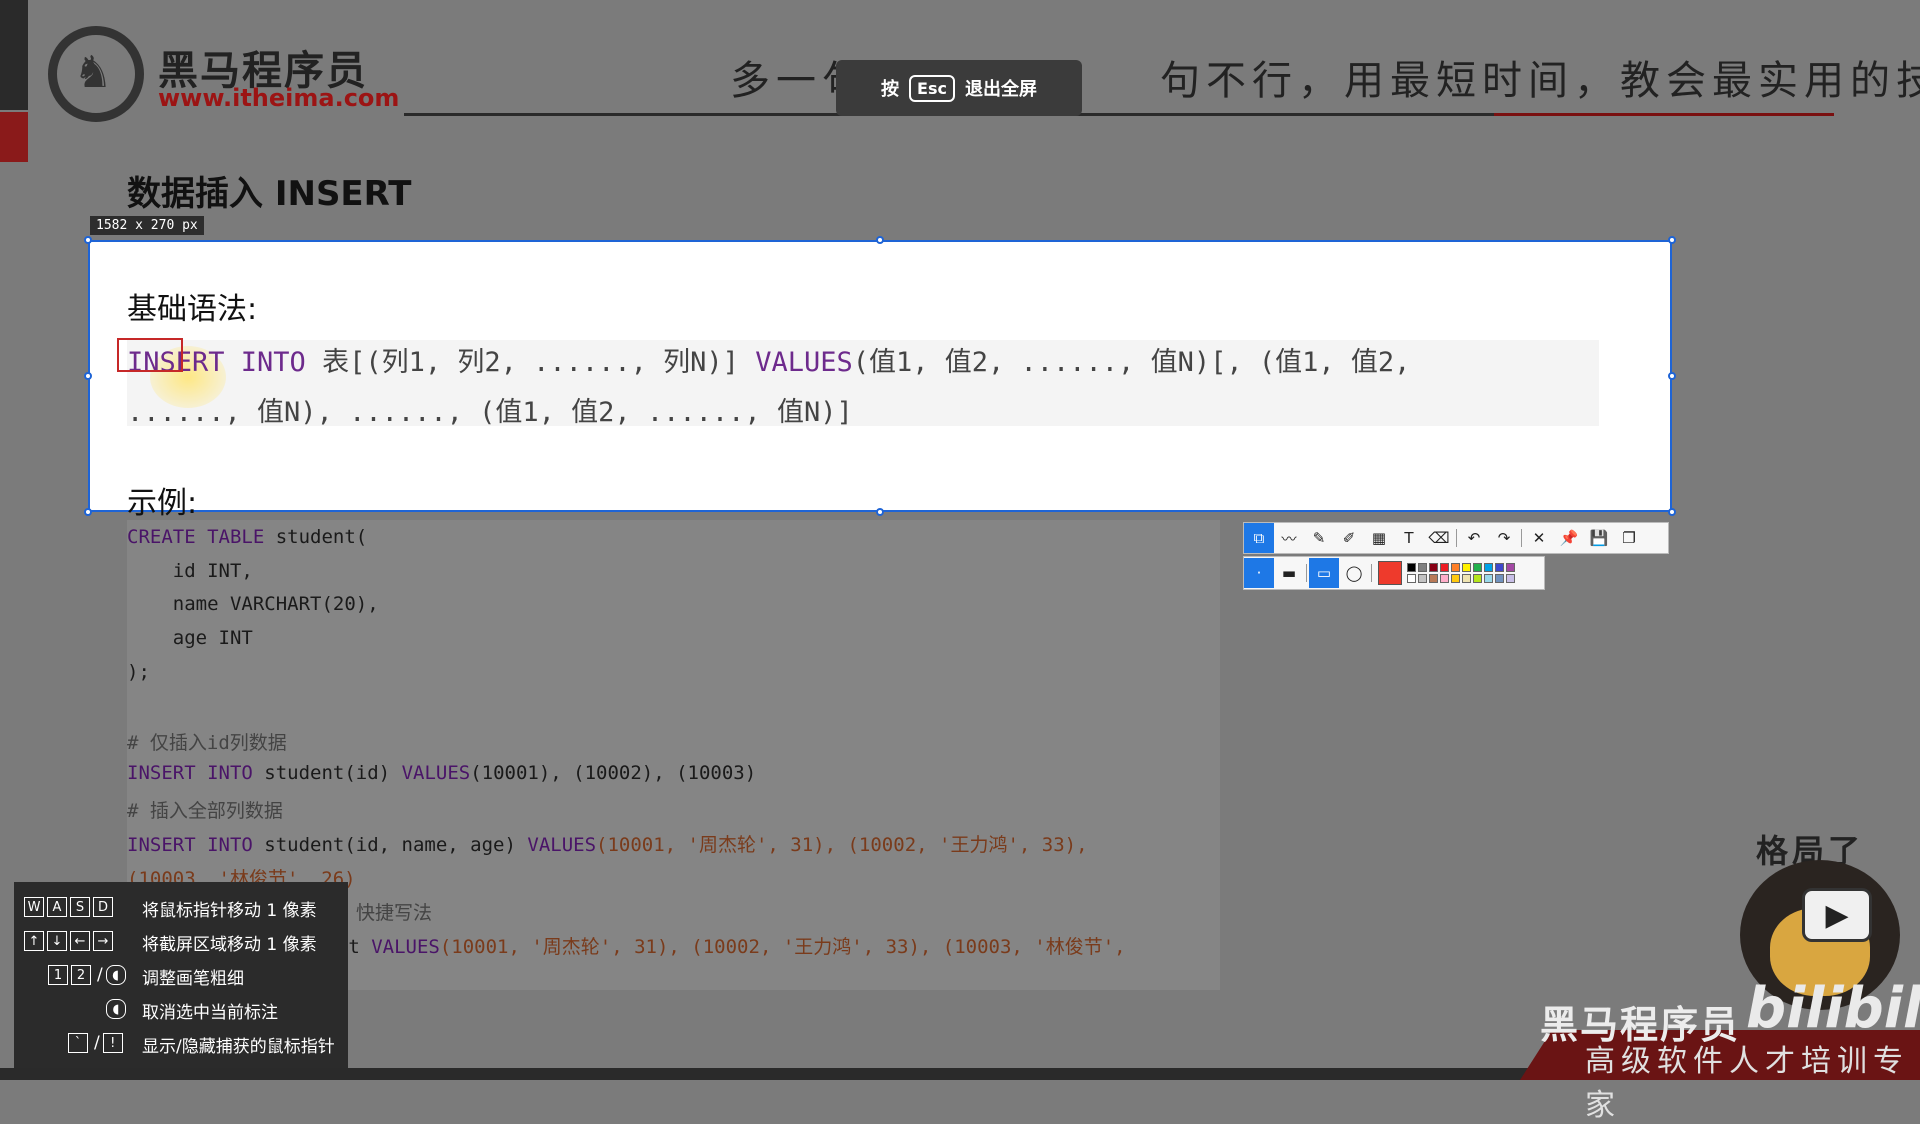 The height and width of the screenshot is (1124, 1920). I want to click on bilibili-logo: bilibili, so click(1833, 1008).